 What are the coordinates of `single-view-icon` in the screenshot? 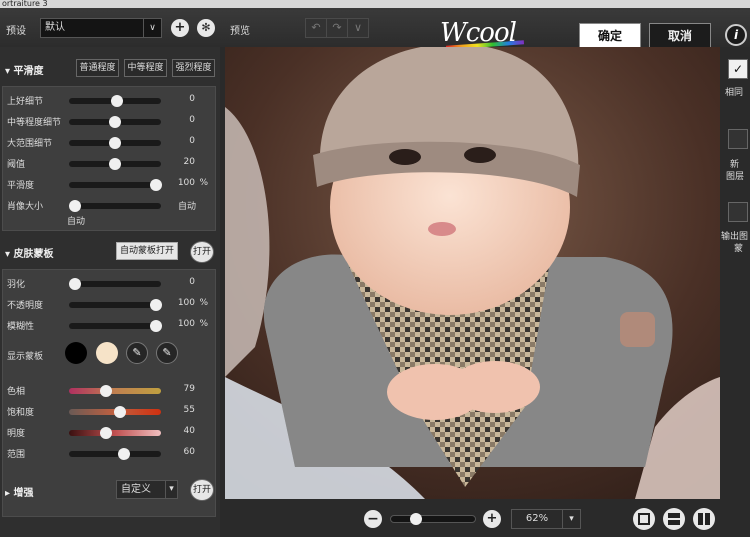 It's located at (644, 519).